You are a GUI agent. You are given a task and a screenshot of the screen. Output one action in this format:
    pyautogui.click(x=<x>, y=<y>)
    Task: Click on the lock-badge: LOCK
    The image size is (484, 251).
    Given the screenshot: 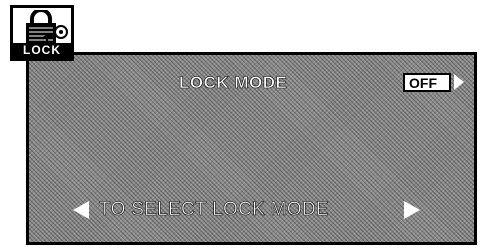 What is the action you would take?
    pyautogui.click(x=42, y=33)
    